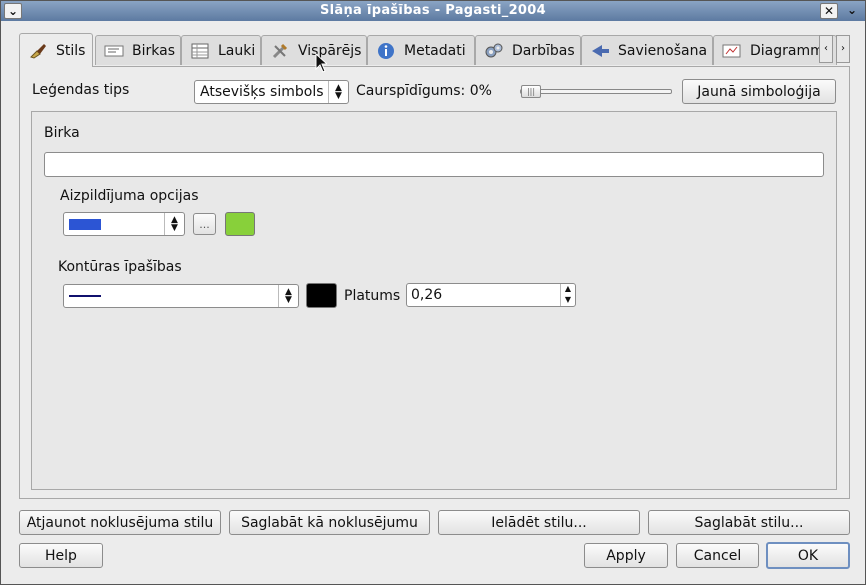  What do you see at coordinates (329, 522) in the screenshot?
I see `save-as-default-button: Saglabāt kā noklusējumu` at bounding box center [329, 522].